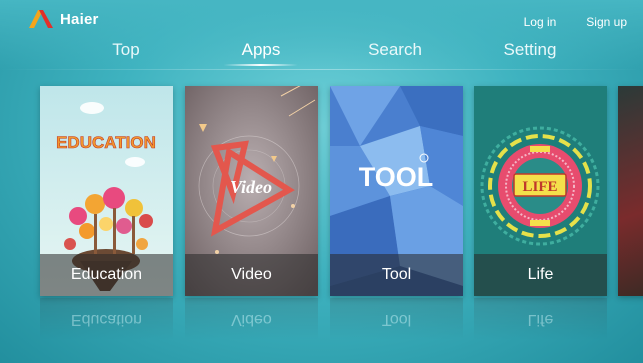 This screenshot has height=363, width=643. Describe the element at coordinates (540, 22) in the screenshot. I see `login-link: Log in` at that location.